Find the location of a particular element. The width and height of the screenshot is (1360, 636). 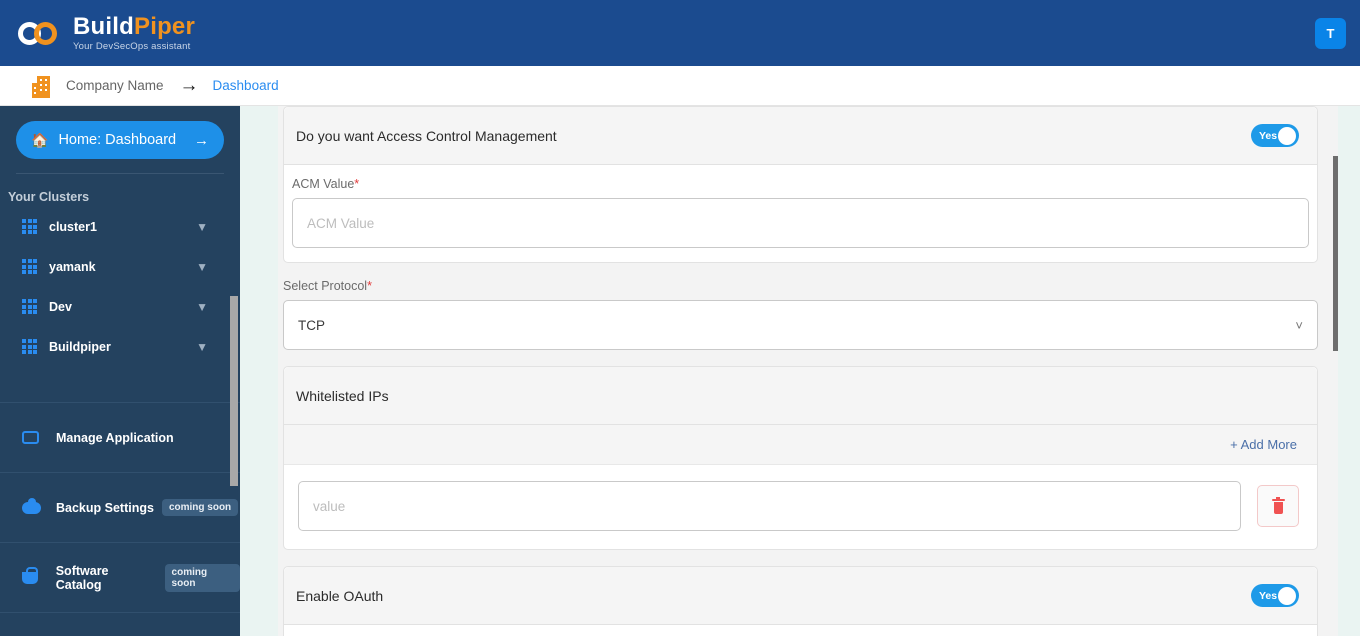

content-left-gutter is located at coordinates (259, 371).